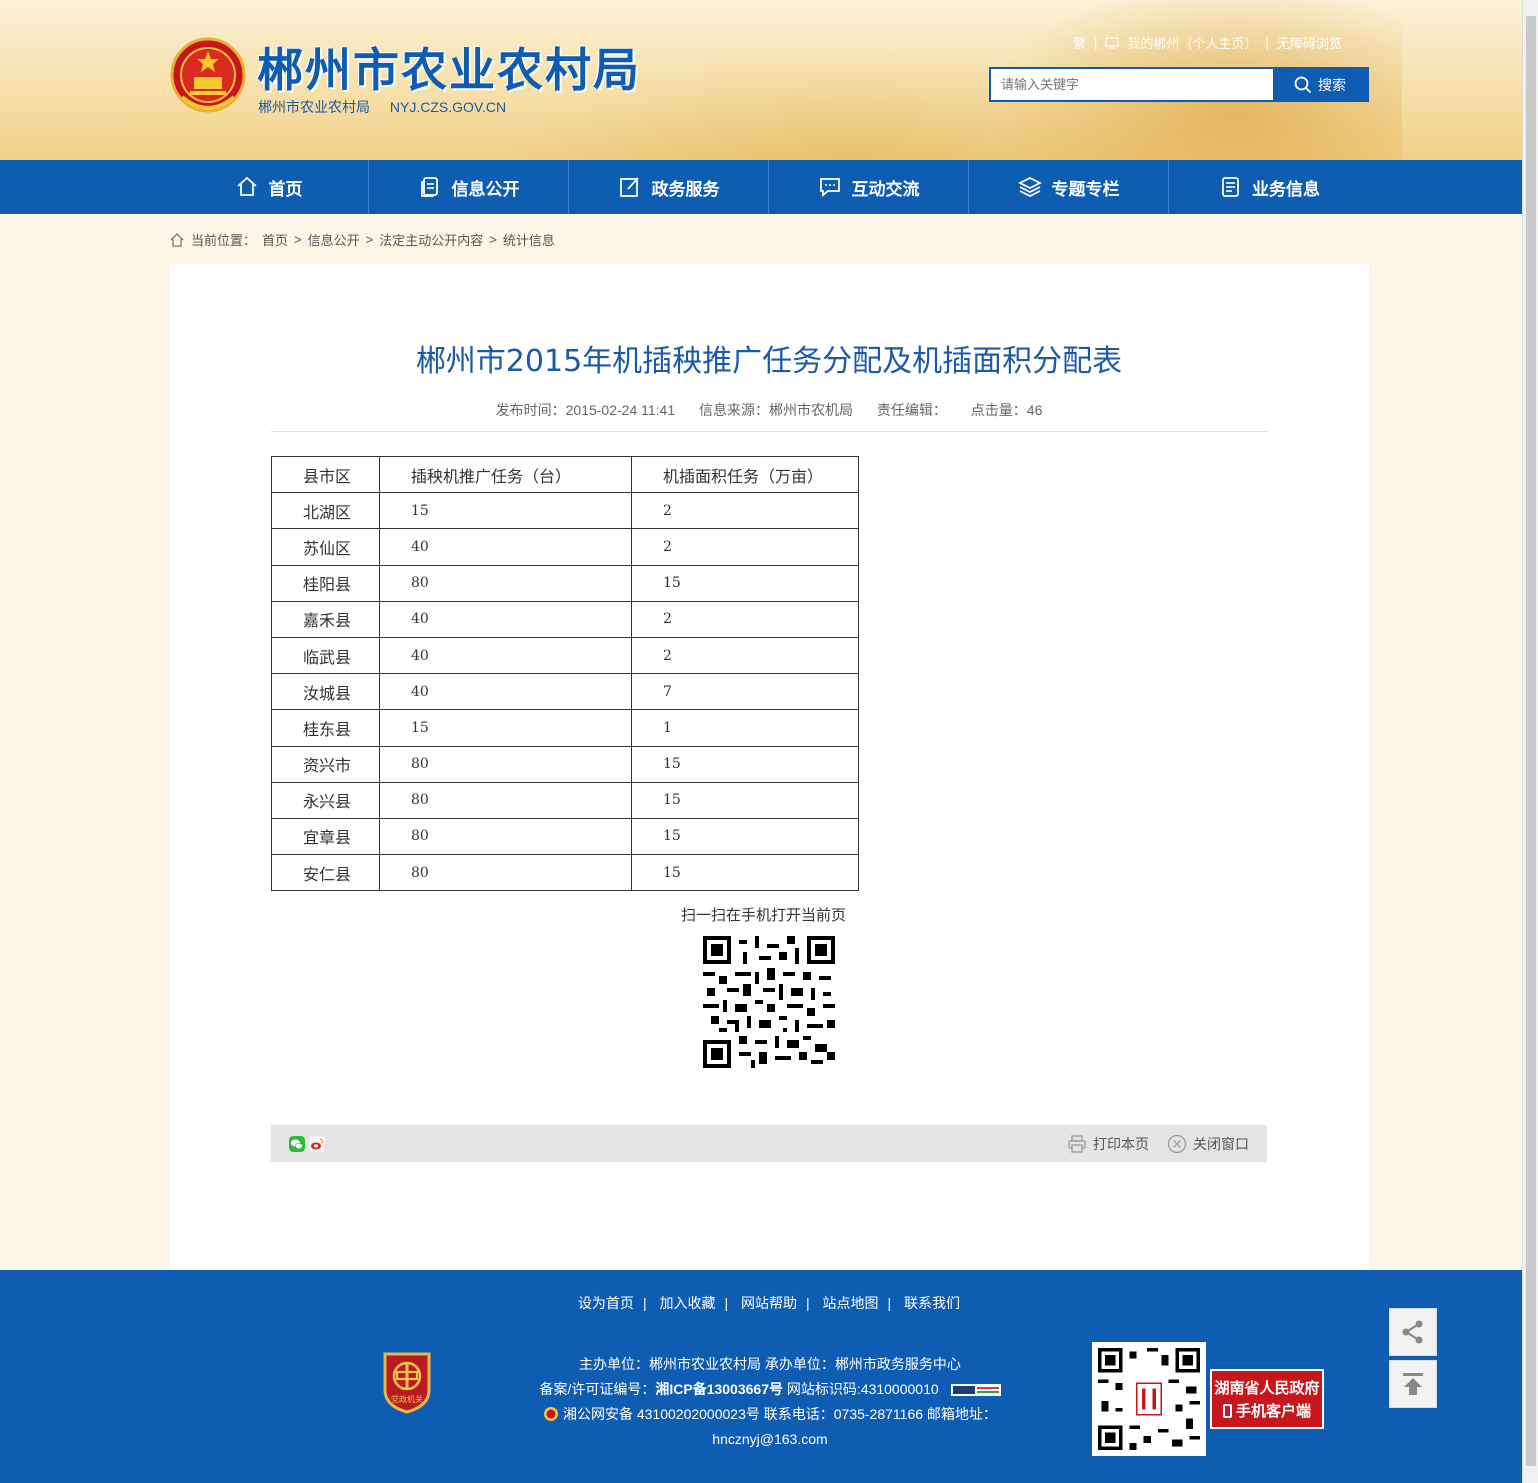 This screenshot has width=1538, height=1483. Describe the element at coordinates (829, 187) in the screenshot. I see `chat-icon` at that location.